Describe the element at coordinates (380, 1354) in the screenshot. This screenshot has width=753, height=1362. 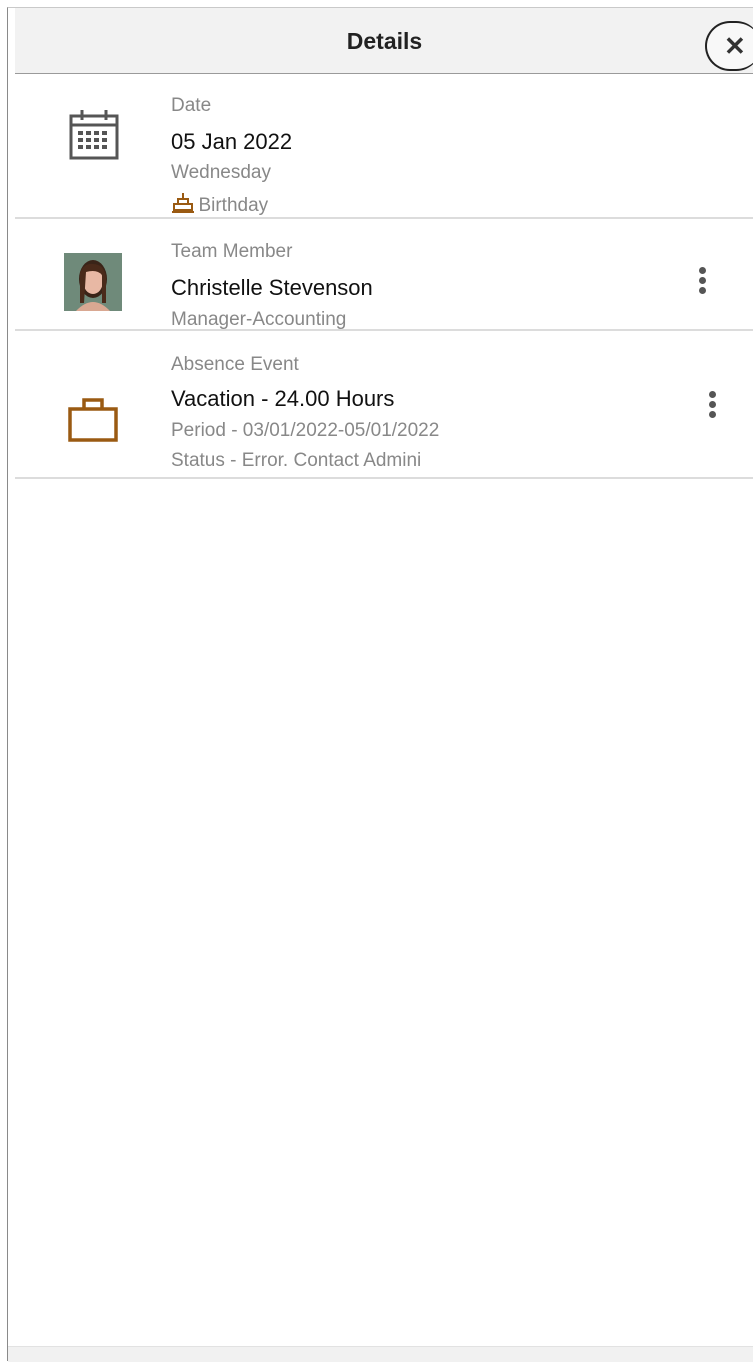
I see `panel-footer` at that location.